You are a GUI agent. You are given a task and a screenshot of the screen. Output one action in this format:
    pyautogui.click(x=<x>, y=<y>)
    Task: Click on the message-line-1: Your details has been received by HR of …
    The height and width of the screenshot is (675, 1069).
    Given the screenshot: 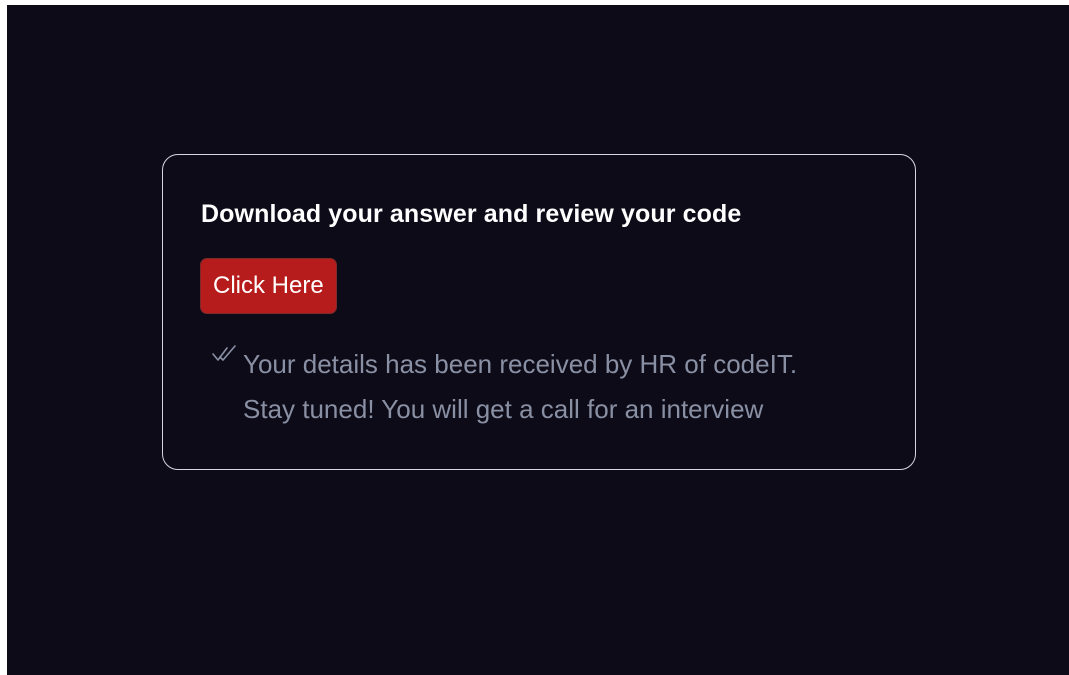 What is the action you would take?
    pyautogui.click(x=520, y=364)
    